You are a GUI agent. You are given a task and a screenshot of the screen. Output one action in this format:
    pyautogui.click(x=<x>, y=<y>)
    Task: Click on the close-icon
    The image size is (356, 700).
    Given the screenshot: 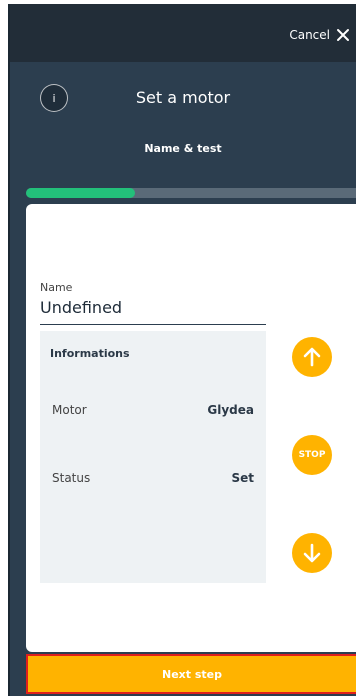 What is the action you would take?
    pyautogui.click(x=343, y=35)
    